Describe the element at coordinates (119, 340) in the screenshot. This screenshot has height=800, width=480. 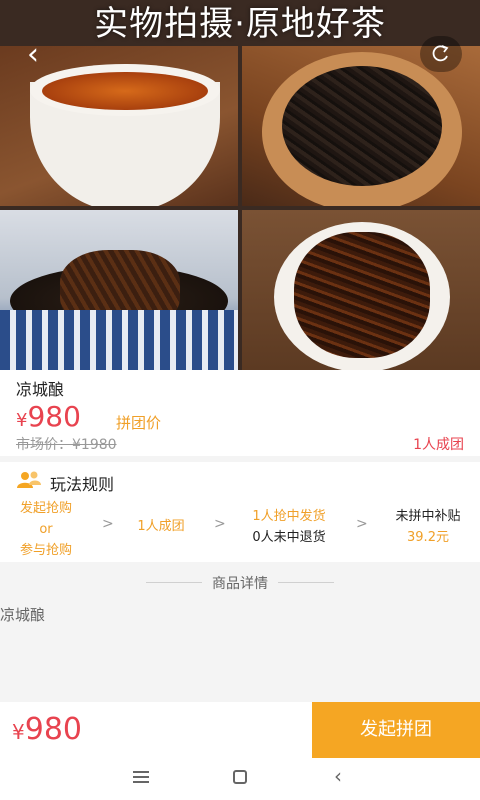
I see `bowl-pattern` at that location.